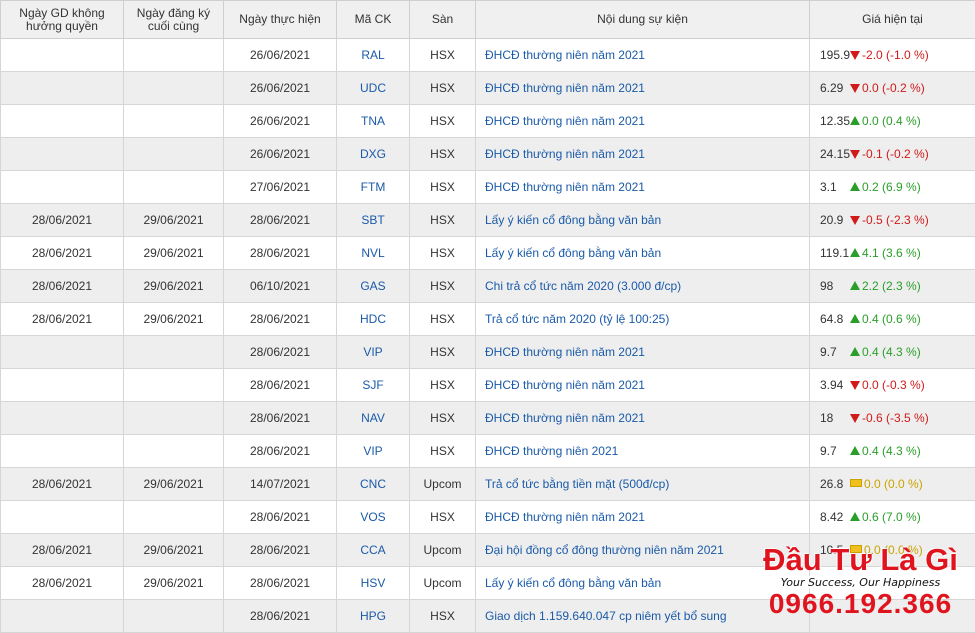  Describe the element at coordinates (62, 20) in the screenshot. I see `header-ex-rights-date: Ngày GD không hưởng quyền` at that location.